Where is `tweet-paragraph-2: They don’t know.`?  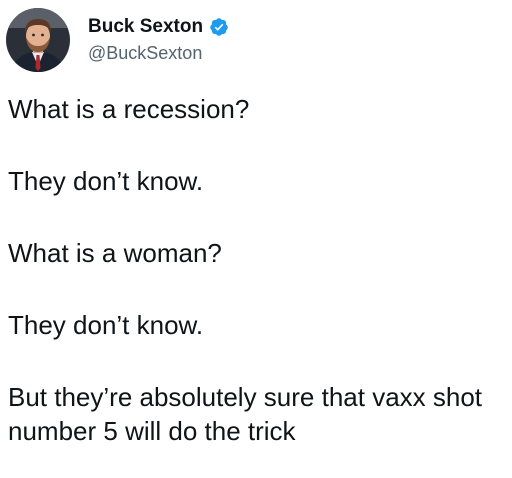 tweet-paragraph-2: They don’t know. is located at coordinates (106, 181).